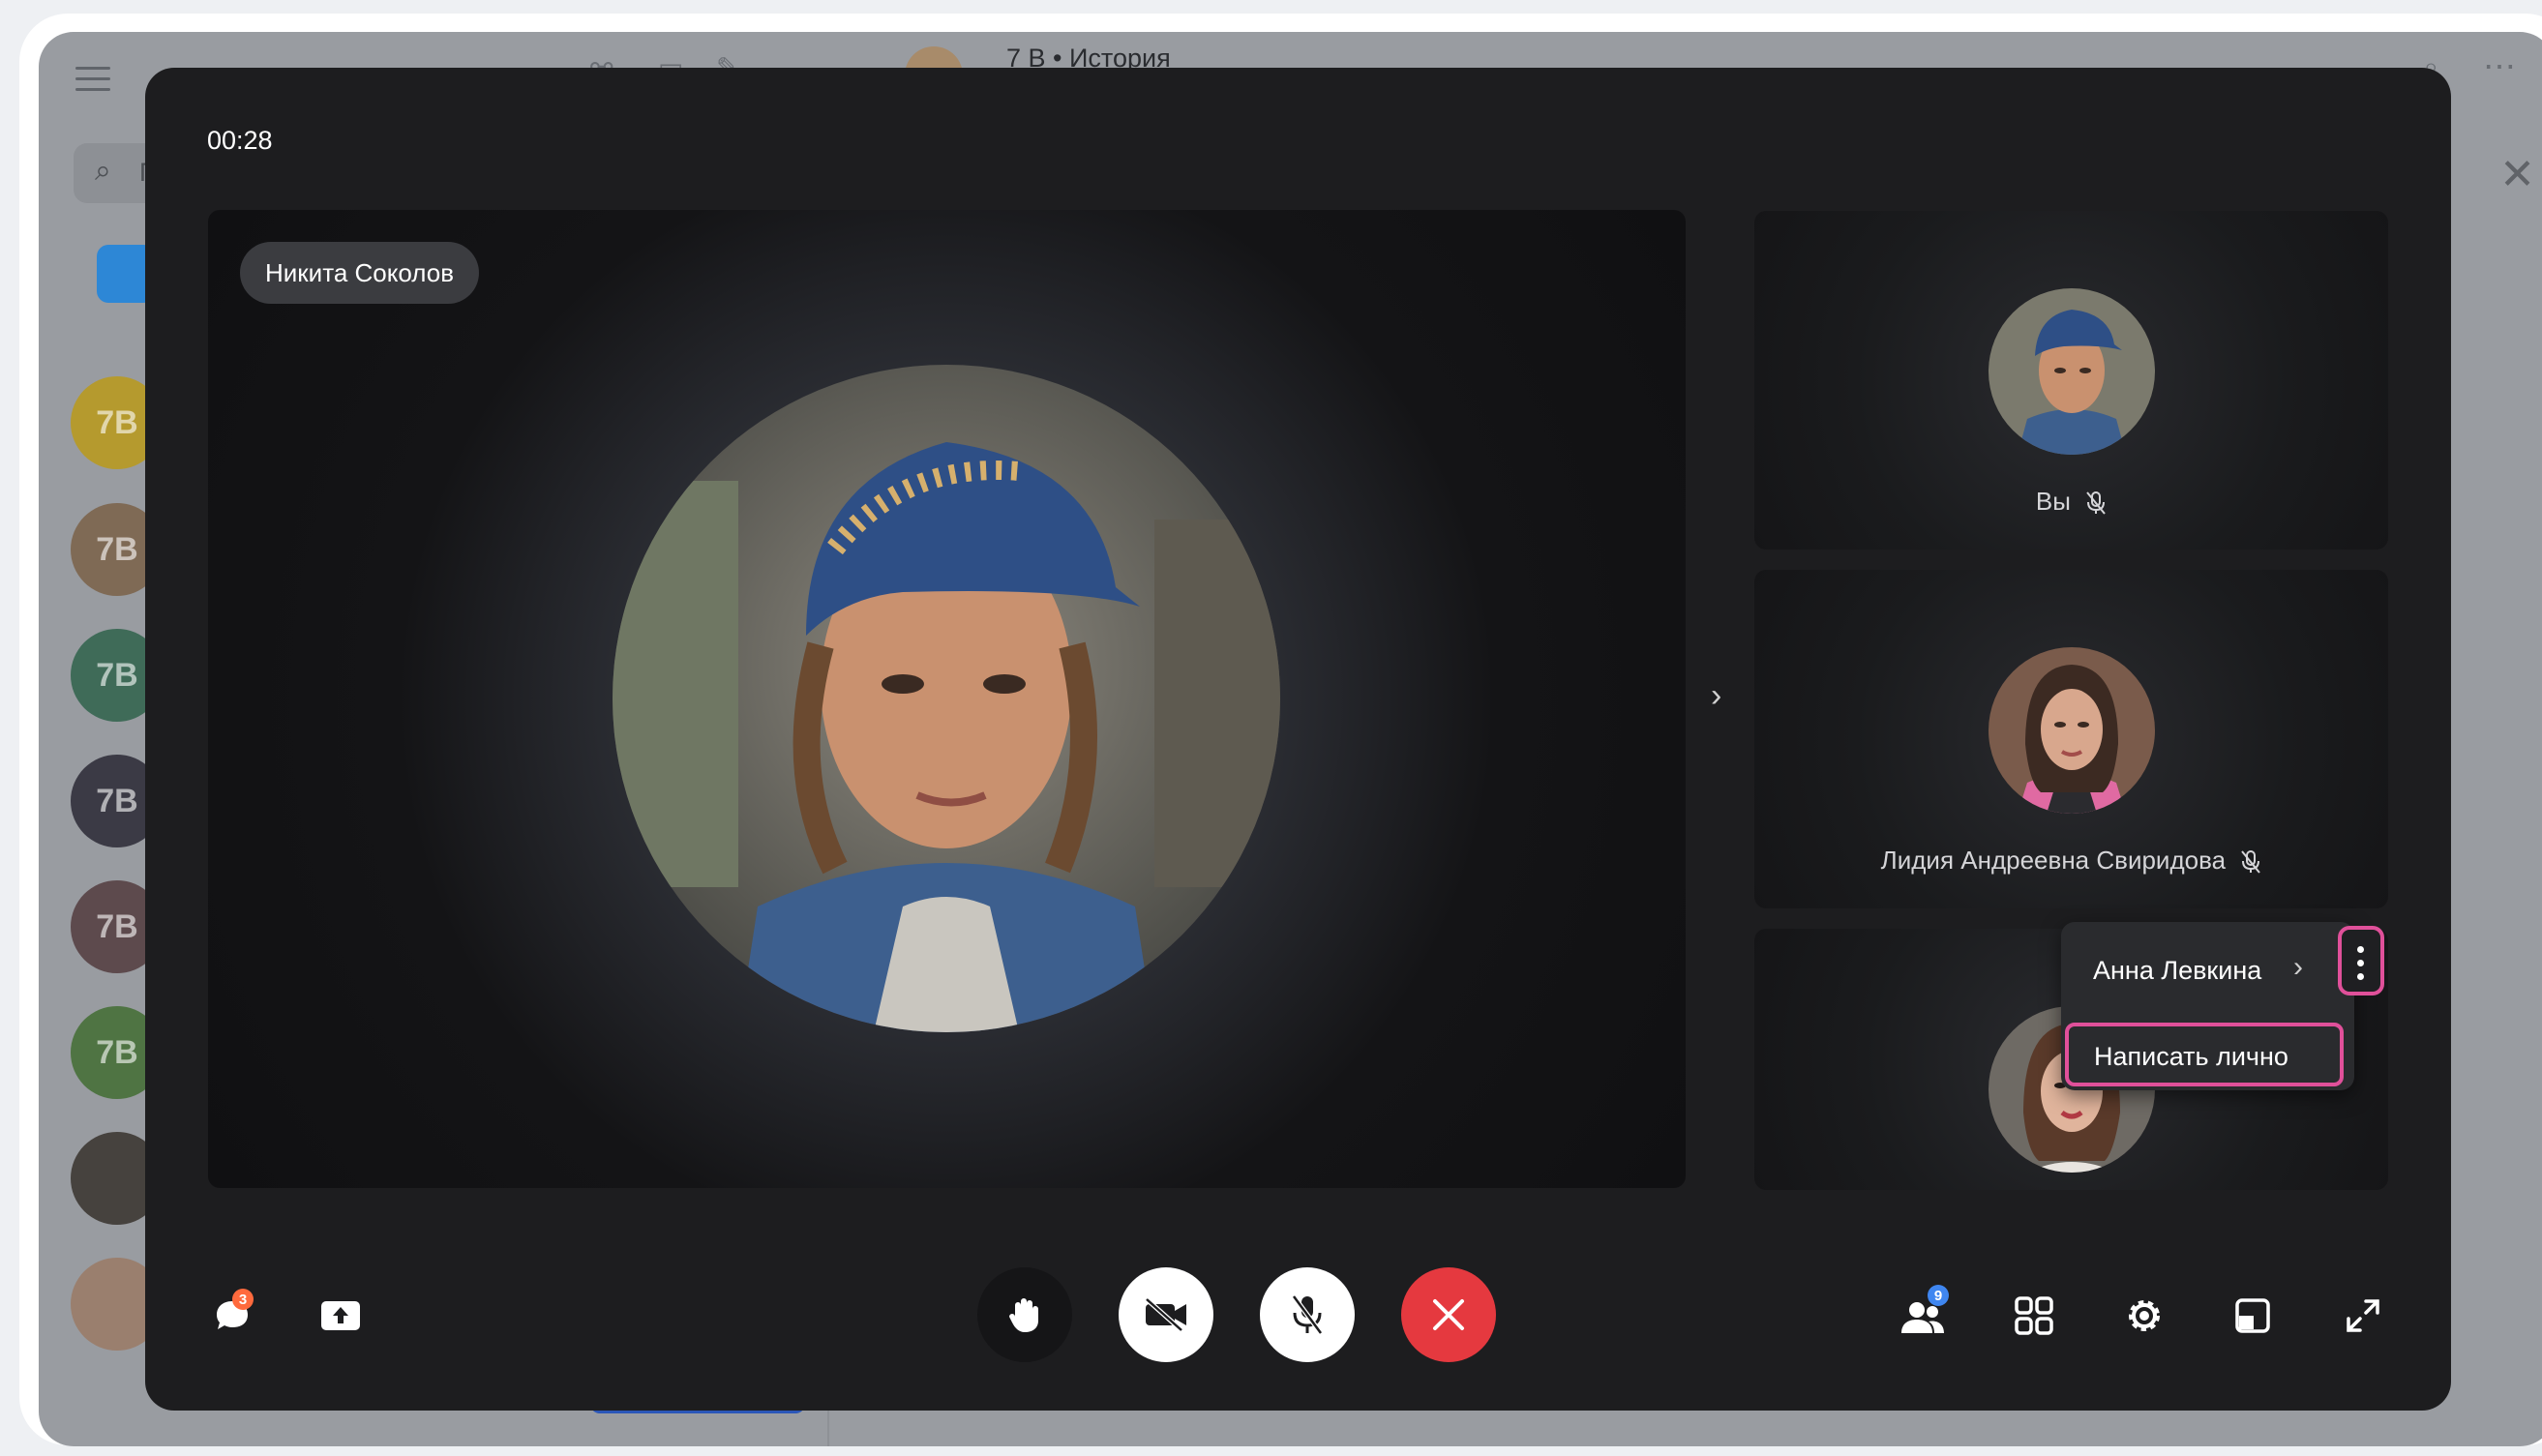  Describe the element at coordinates (103, 171) in the screenshot. I see `search-icon: ⌕` at that location.